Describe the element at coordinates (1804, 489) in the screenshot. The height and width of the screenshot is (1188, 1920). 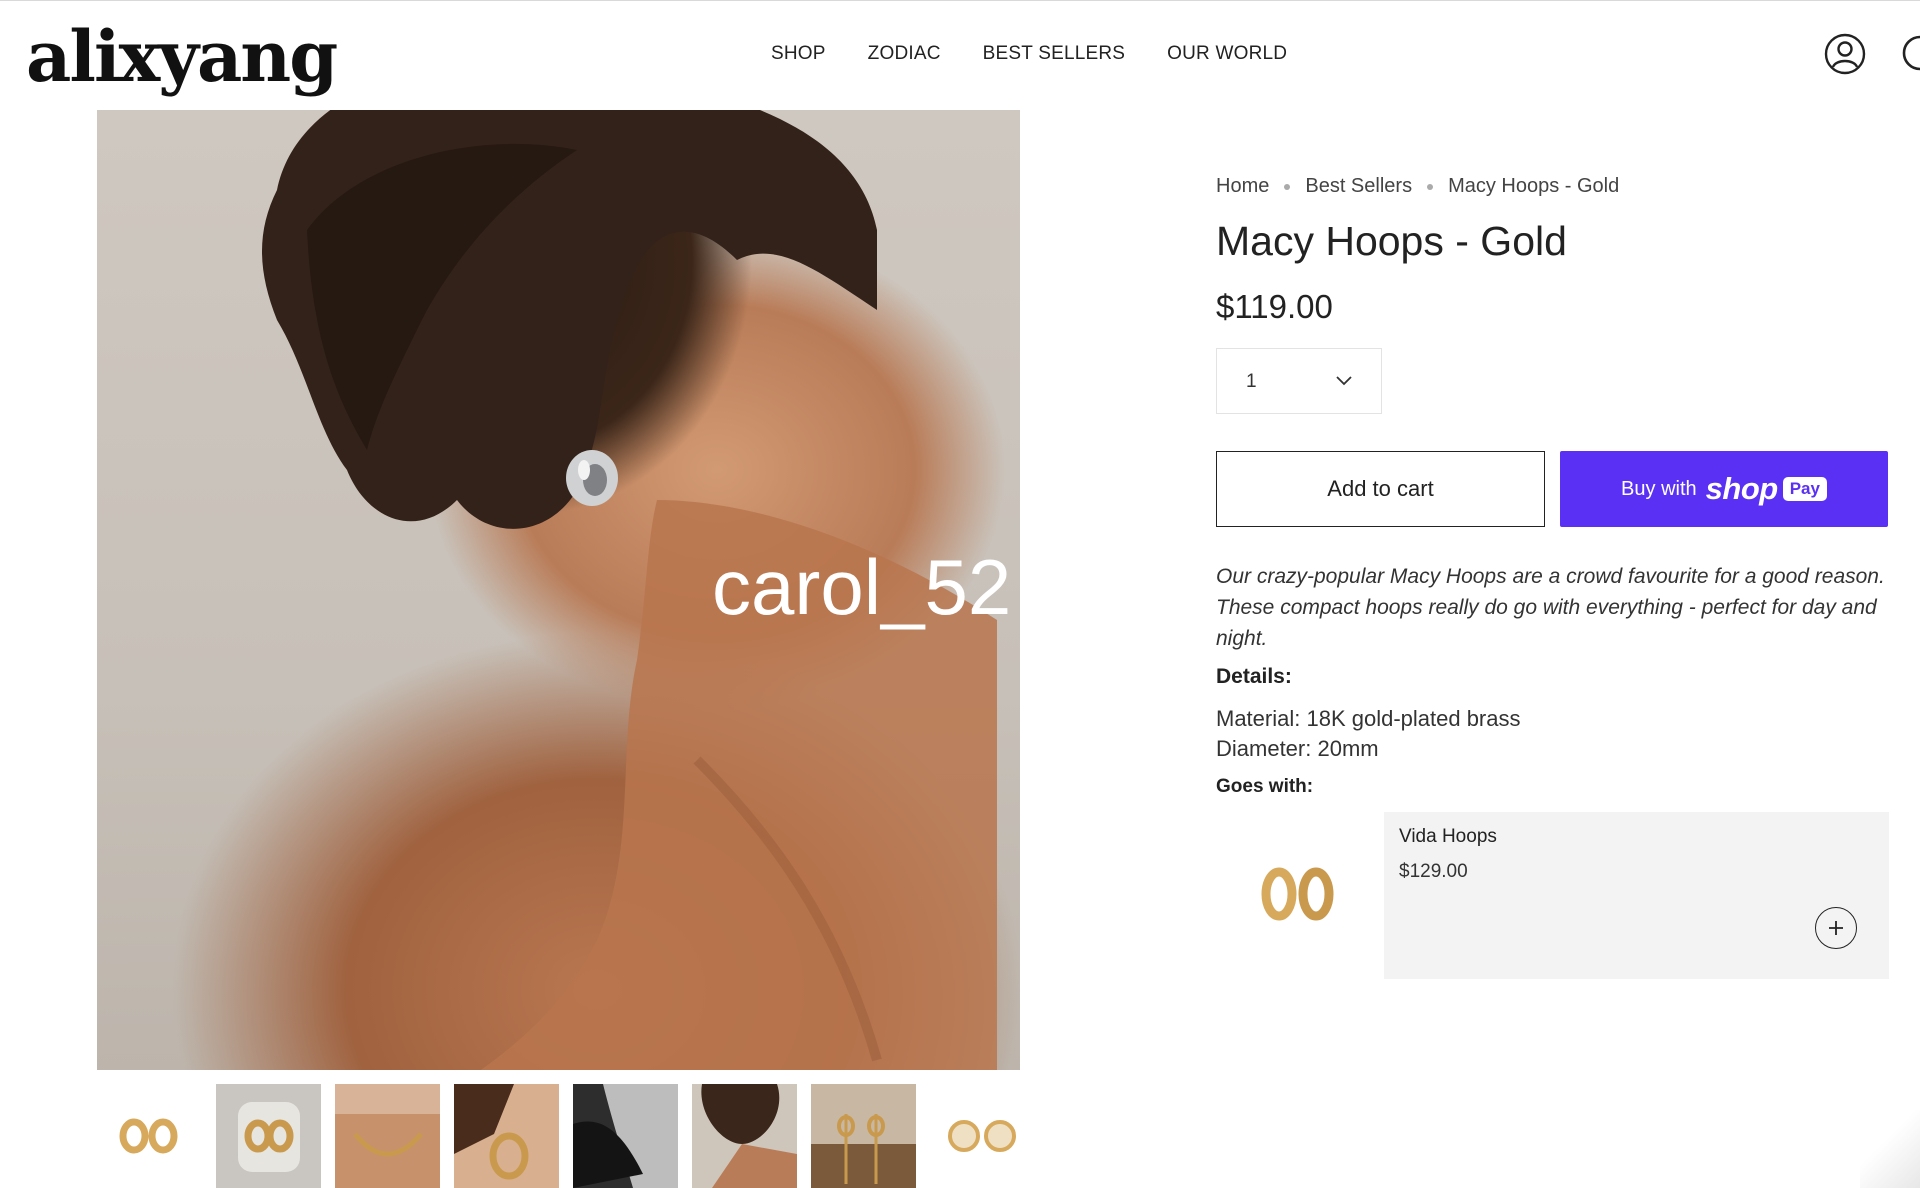
I see `pay-badge: Pay` at that location.